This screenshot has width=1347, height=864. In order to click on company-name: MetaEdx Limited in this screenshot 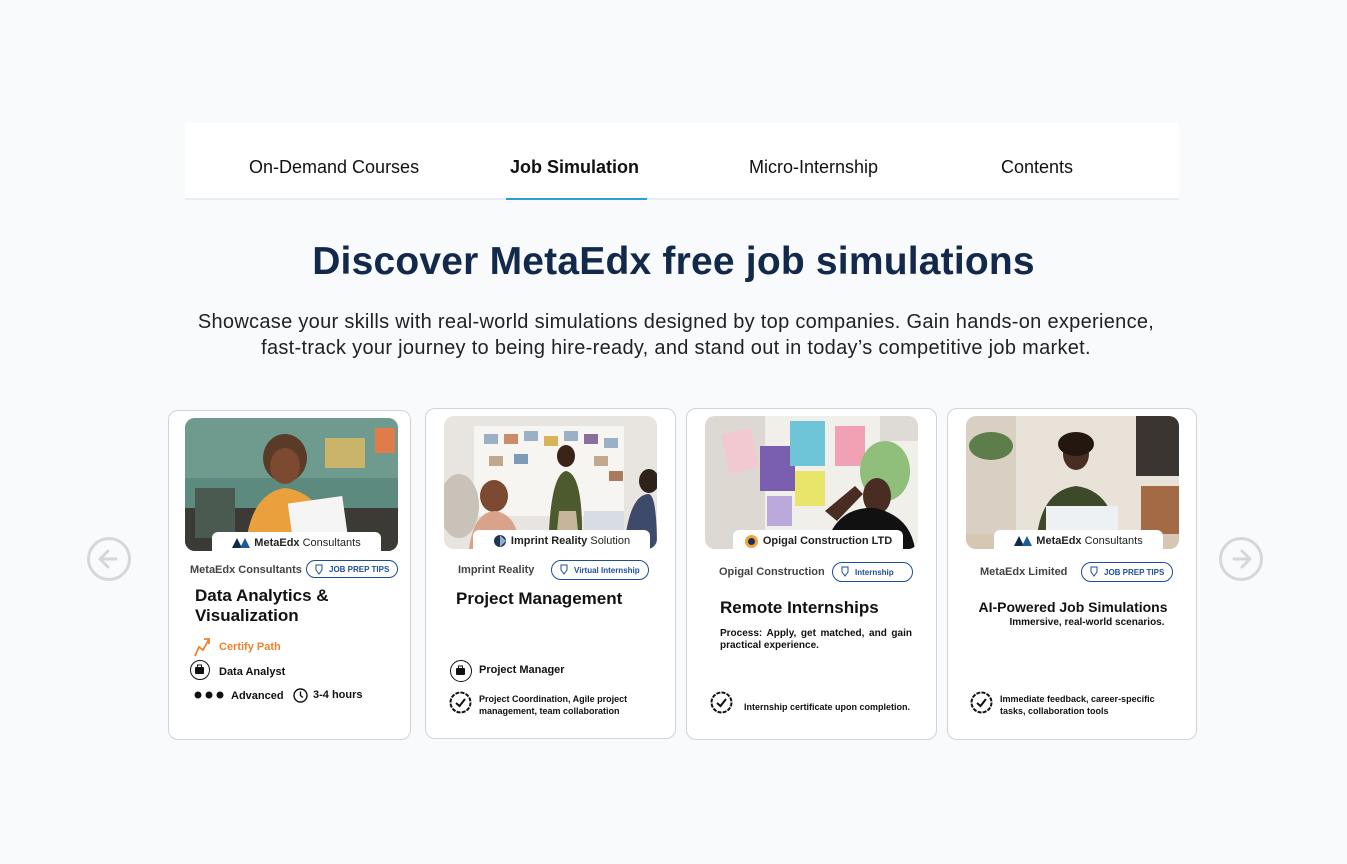, I will do `click(1024, 572)`.